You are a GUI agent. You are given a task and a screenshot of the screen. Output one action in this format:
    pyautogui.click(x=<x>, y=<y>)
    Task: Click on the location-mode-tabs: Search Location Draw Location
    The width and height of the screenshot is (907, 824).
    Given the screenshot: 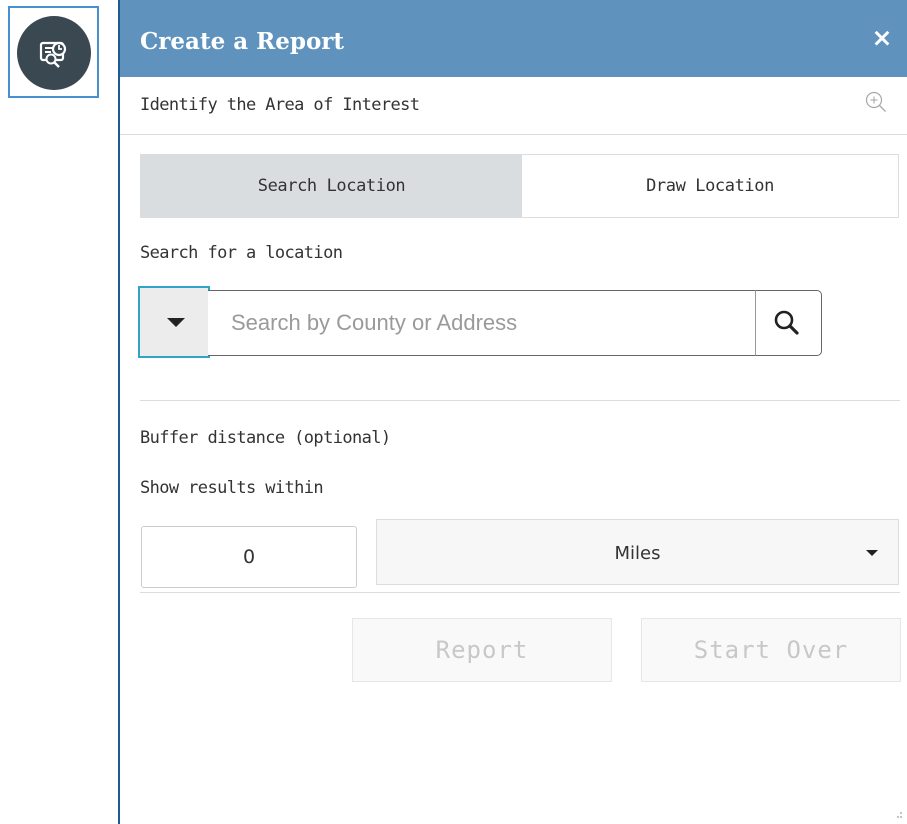 What is the action you would take?
    pyautogui.click(x=519, y=186)
    